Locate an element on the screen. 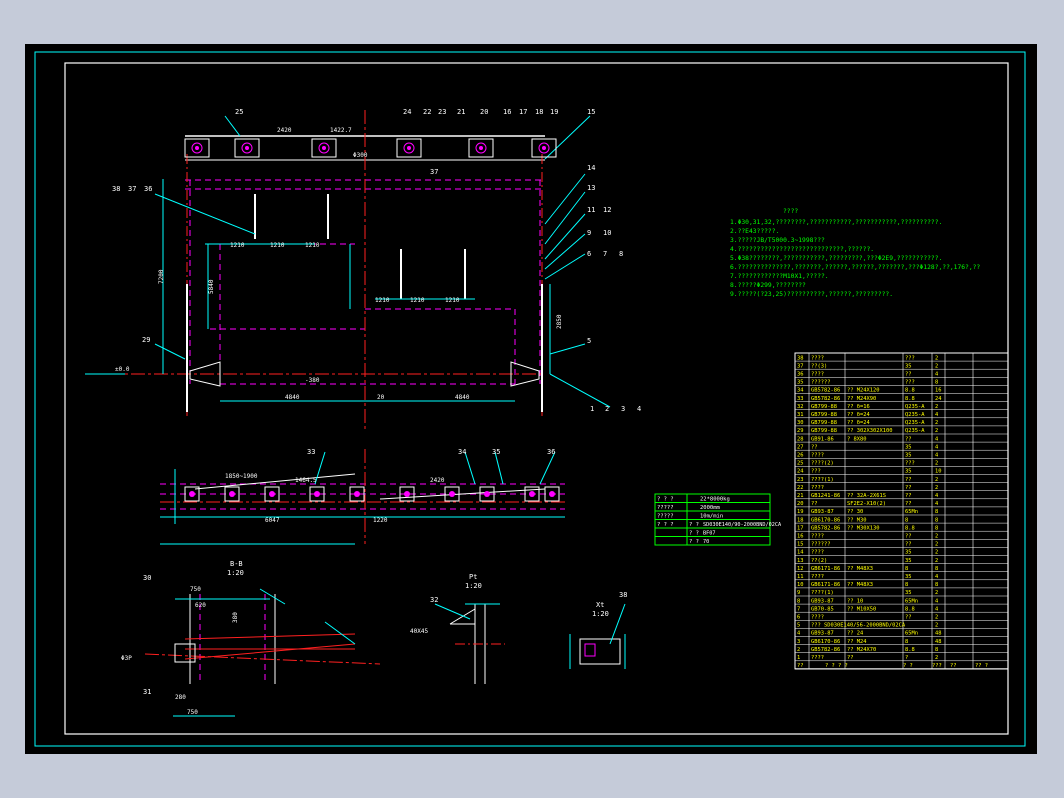  dim-7200: 7200 is located at coordinates (161, 276).